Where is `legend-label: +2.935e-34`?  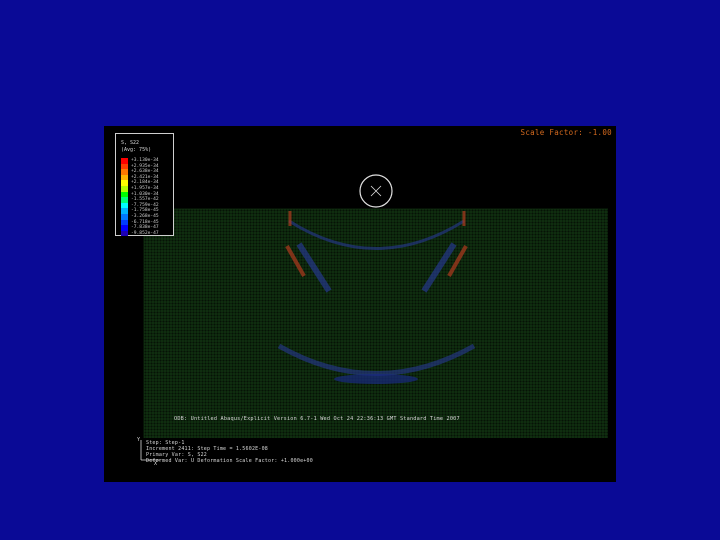
legend-label: +2.935e-34 is located at coordinates (145, 166).